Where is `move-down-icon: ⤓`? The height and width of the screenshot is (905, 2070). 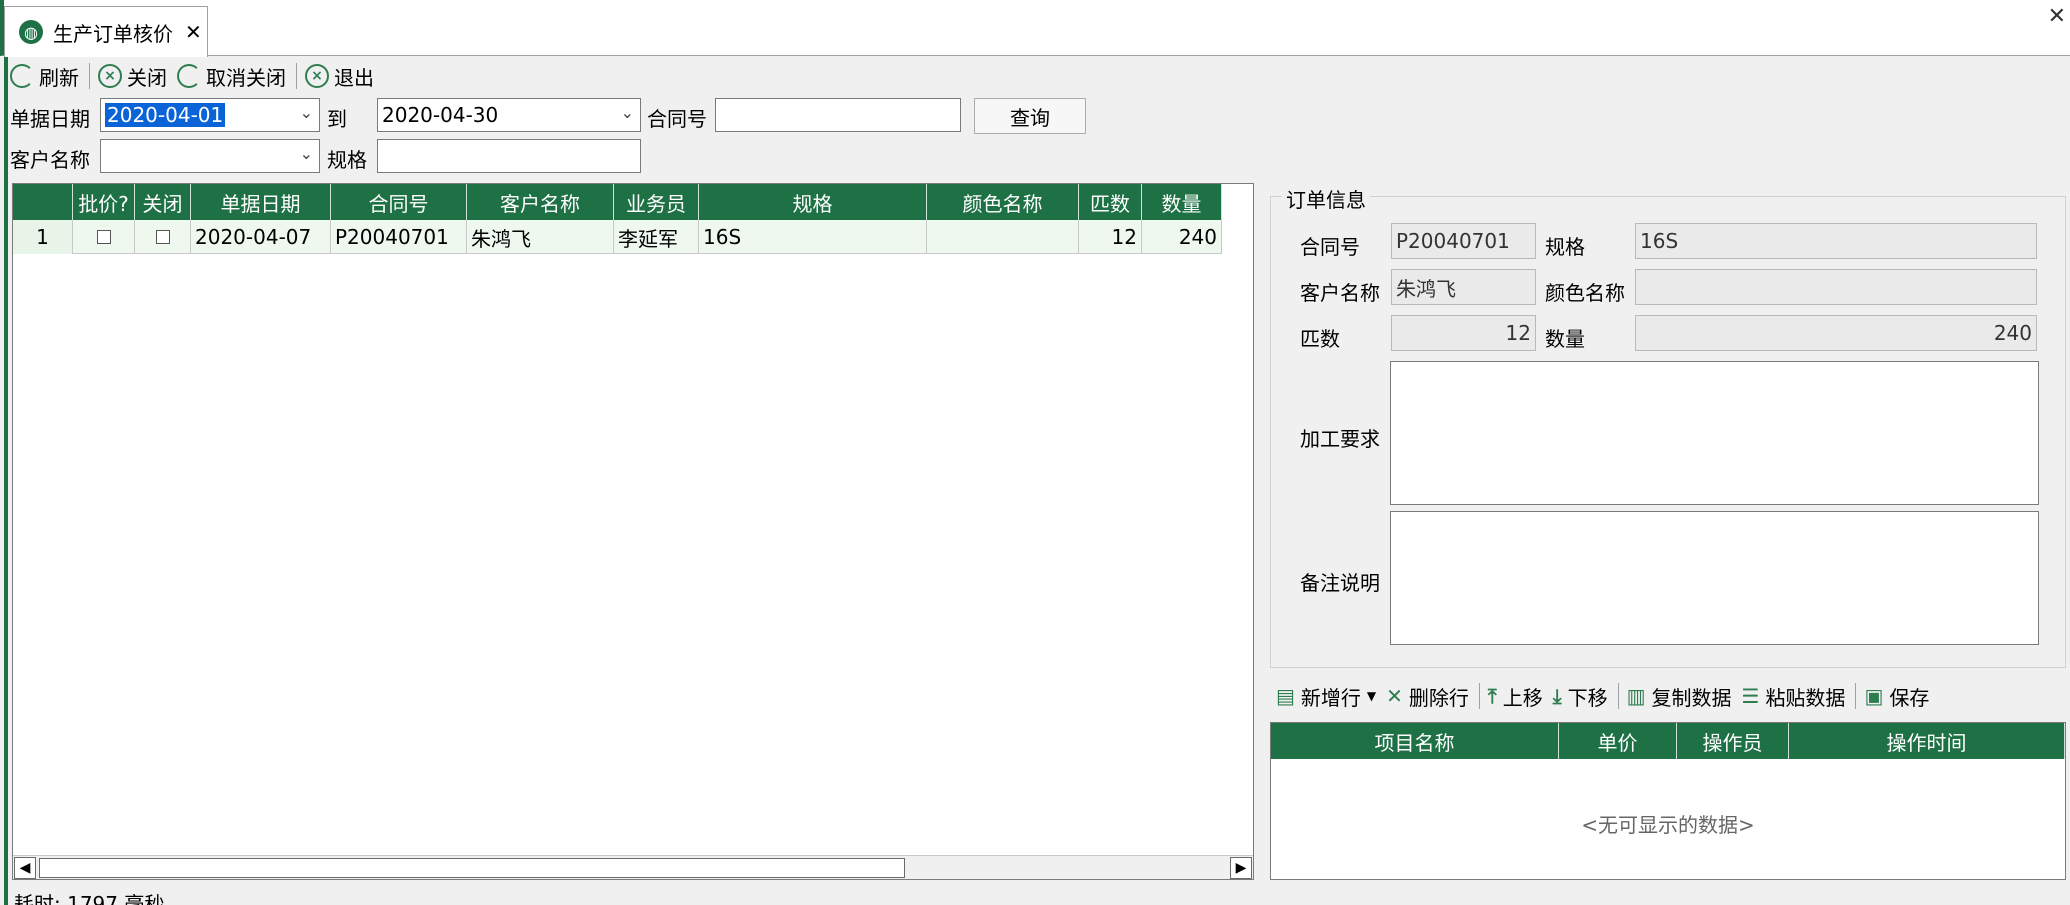 move-down-icon: ⤓ is located at coordinates (1557, 696).